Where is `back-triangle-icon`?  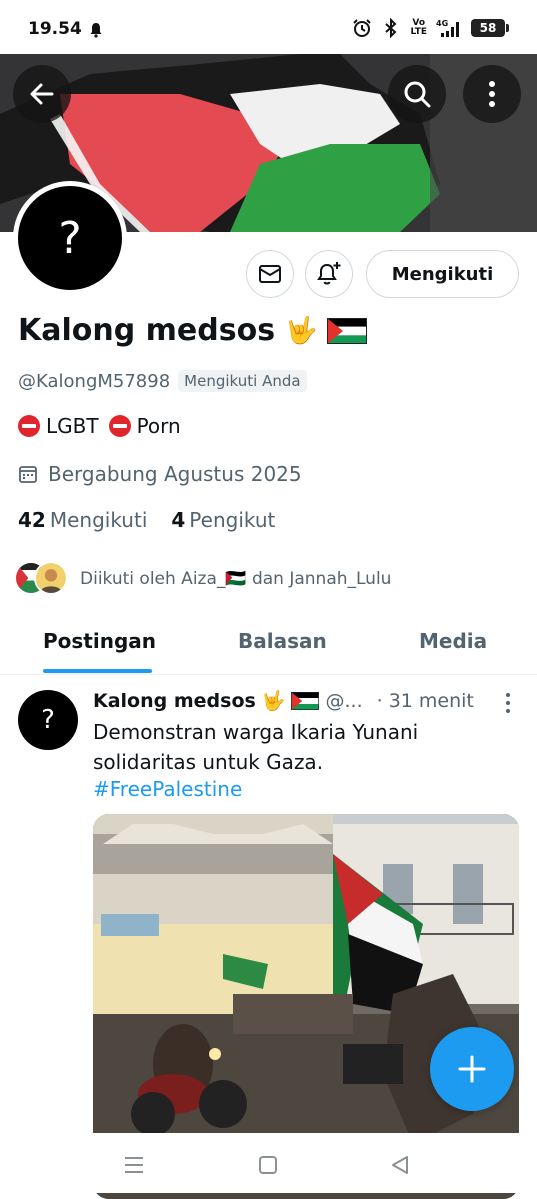
back-triangle-icon is located at coordinates (400, 1165).